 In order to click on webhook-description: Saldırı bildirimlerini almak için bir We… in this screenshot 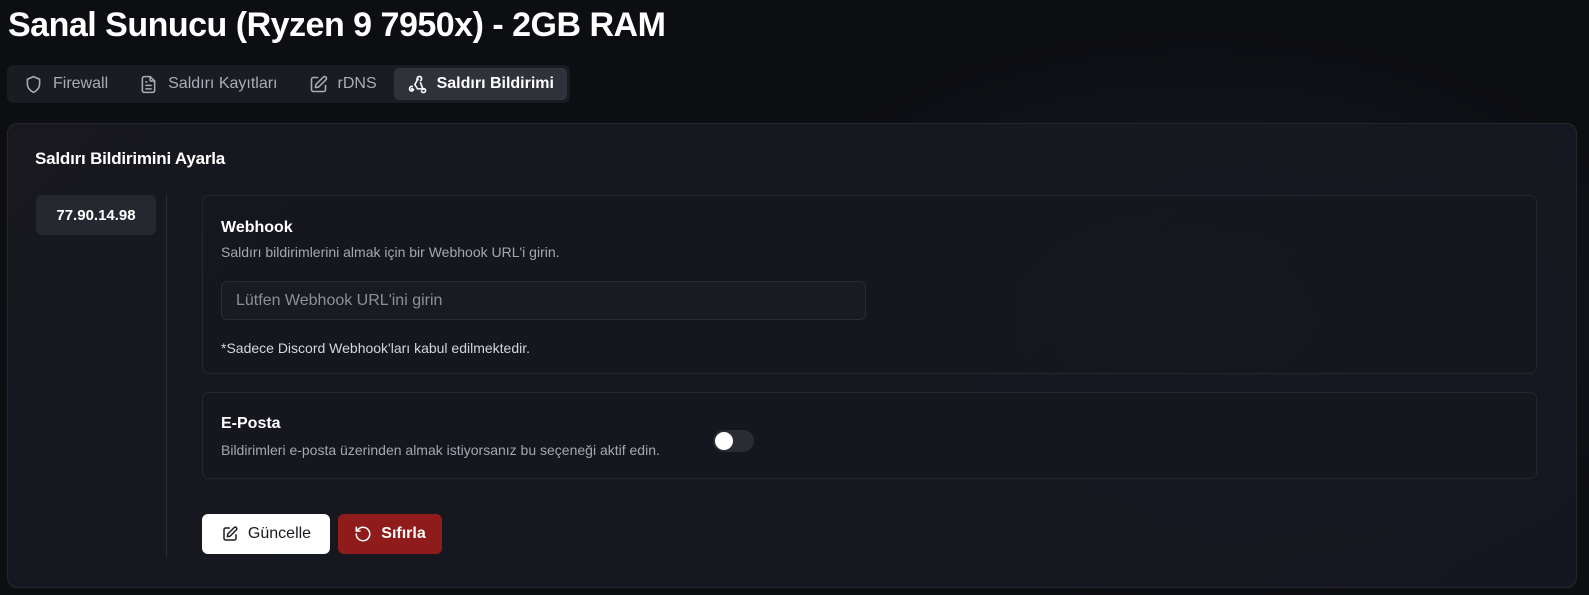, I will do `click(390, 252)`.